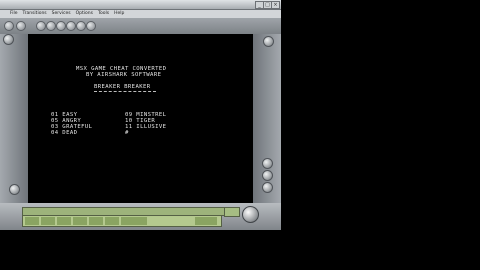 This screenshot has width=480, height=270. I want to click on option-right-3: 11 ILLUSIVE, so click(146, 127).